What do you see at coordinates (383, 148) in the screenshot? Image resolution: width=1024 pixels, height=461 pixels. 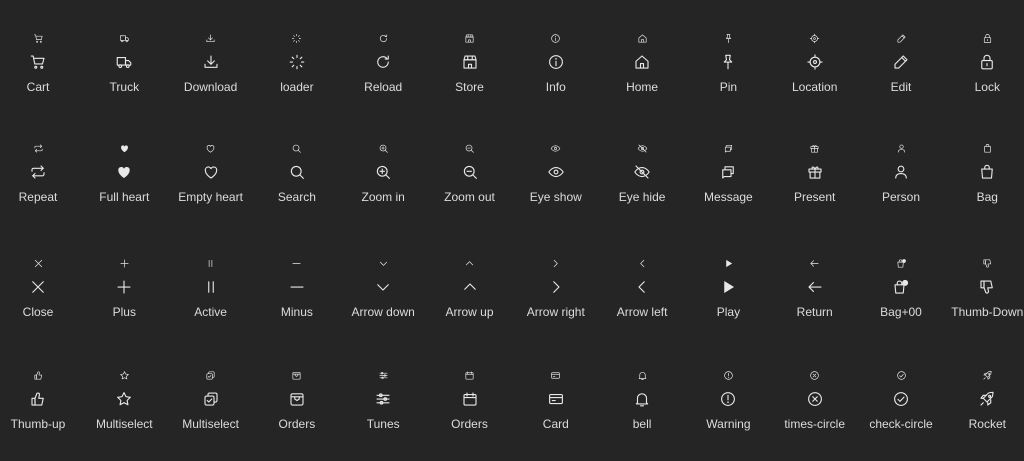 I see `zoom-in-icon` at bounding box center [383, 148].